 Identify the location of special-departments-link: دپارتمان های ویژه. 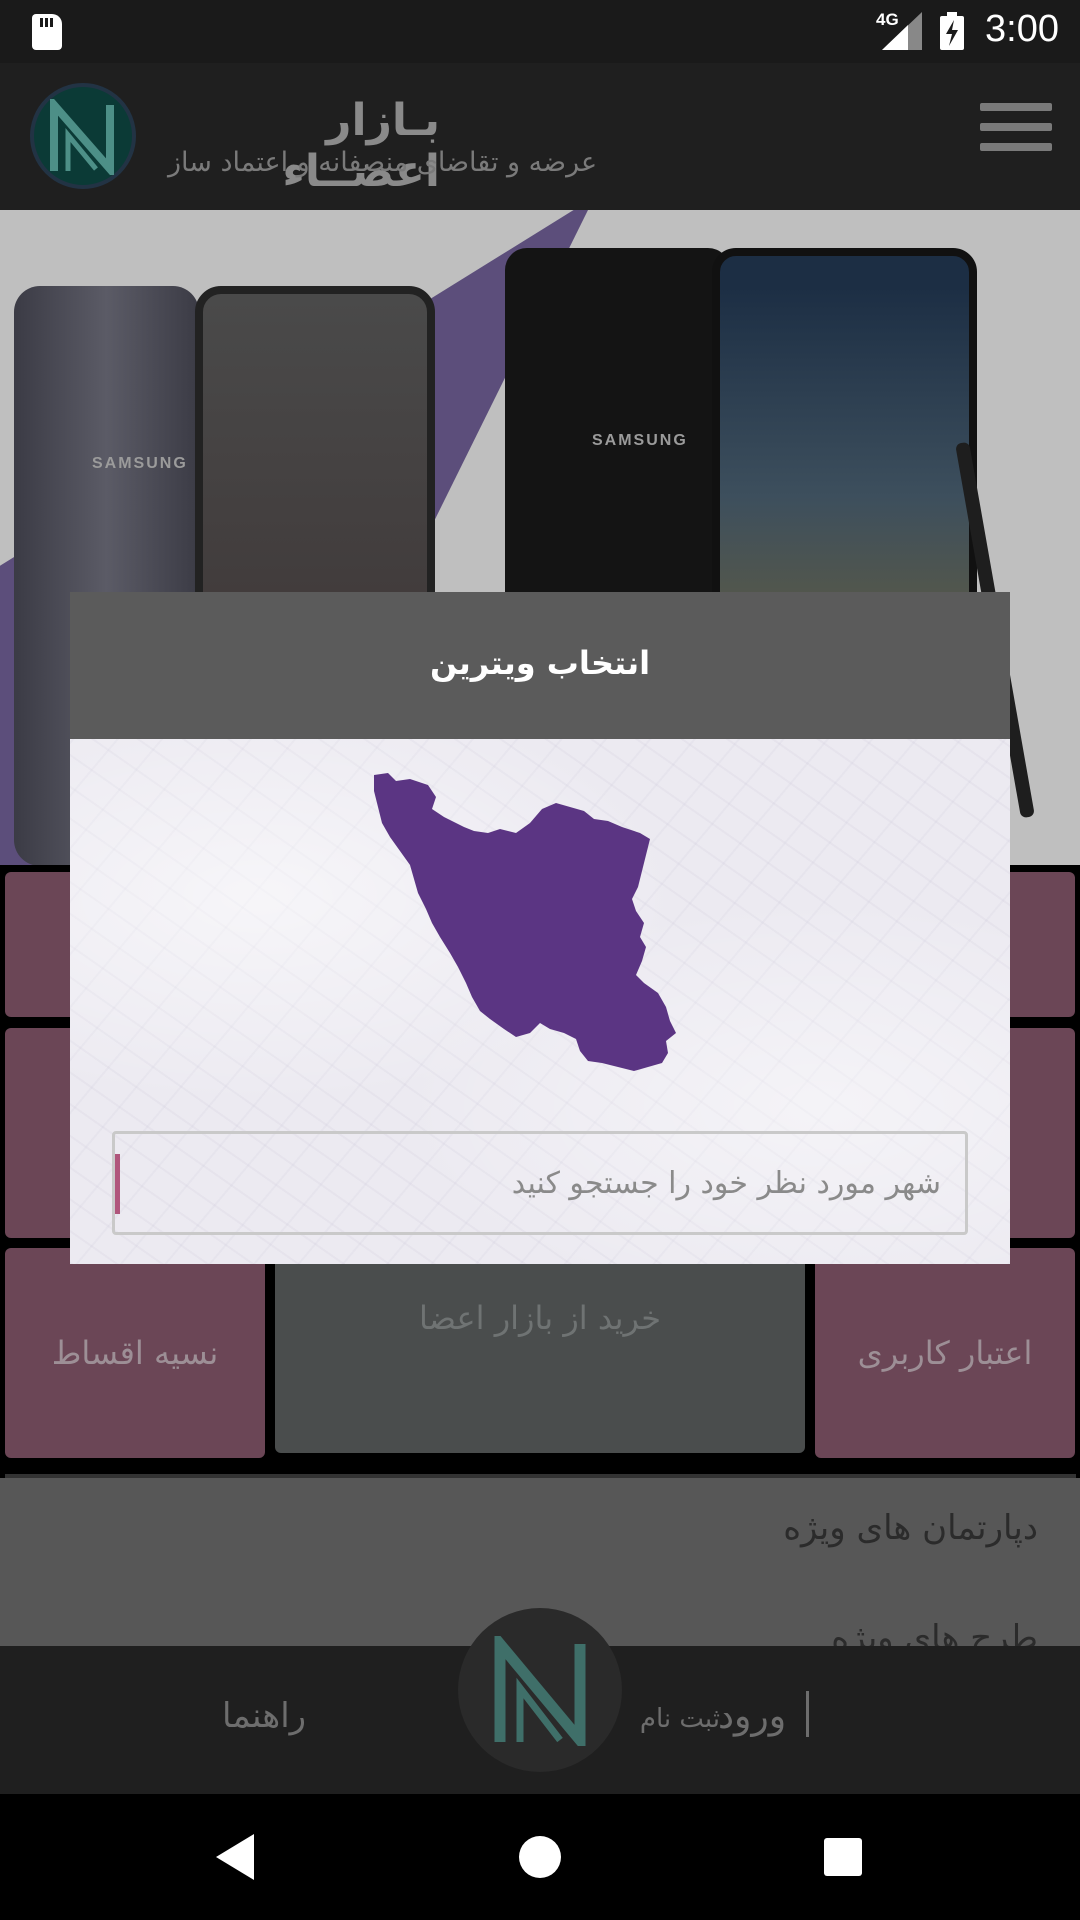
(910, 1528).